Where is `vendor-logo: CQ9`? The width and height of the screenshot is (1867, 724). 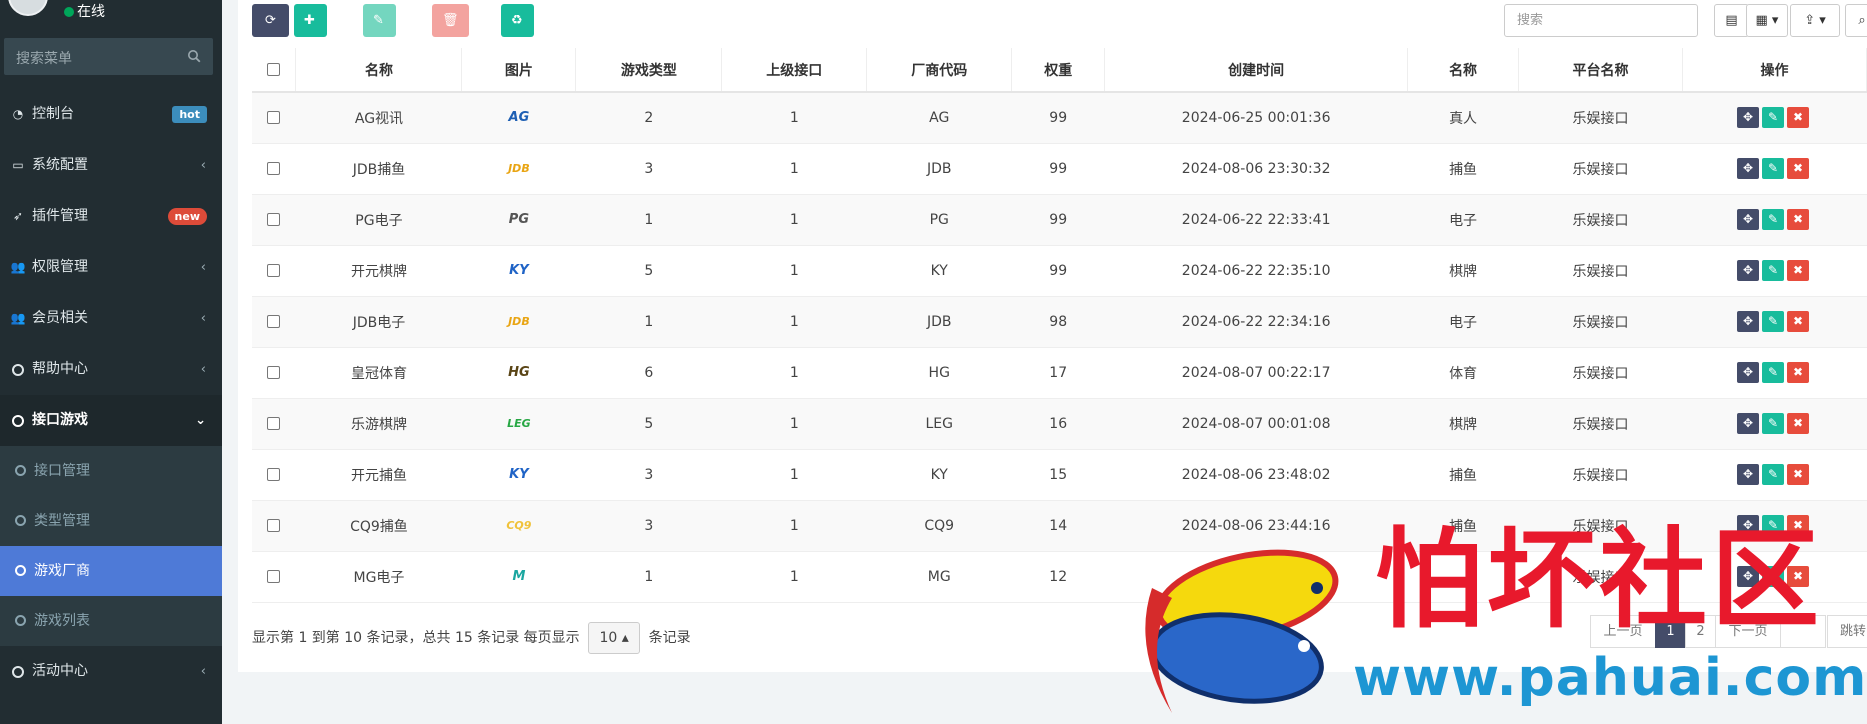 vendor-logo: CQ9 is located at coordinates (518, 525).